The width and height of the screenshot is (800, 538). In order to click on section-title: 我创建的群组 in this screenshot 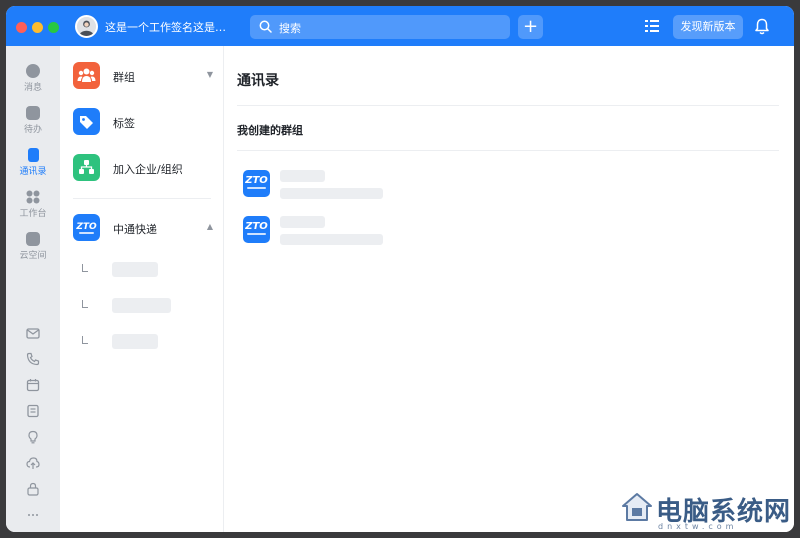, I will do `click(270, 130)`.